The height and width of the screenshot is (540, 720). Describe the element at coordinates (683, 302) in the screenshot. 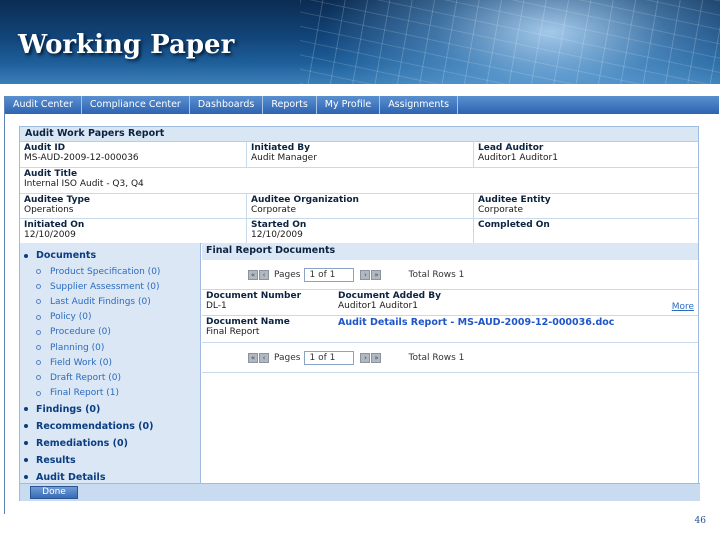

I see `more-link: More` at that location.